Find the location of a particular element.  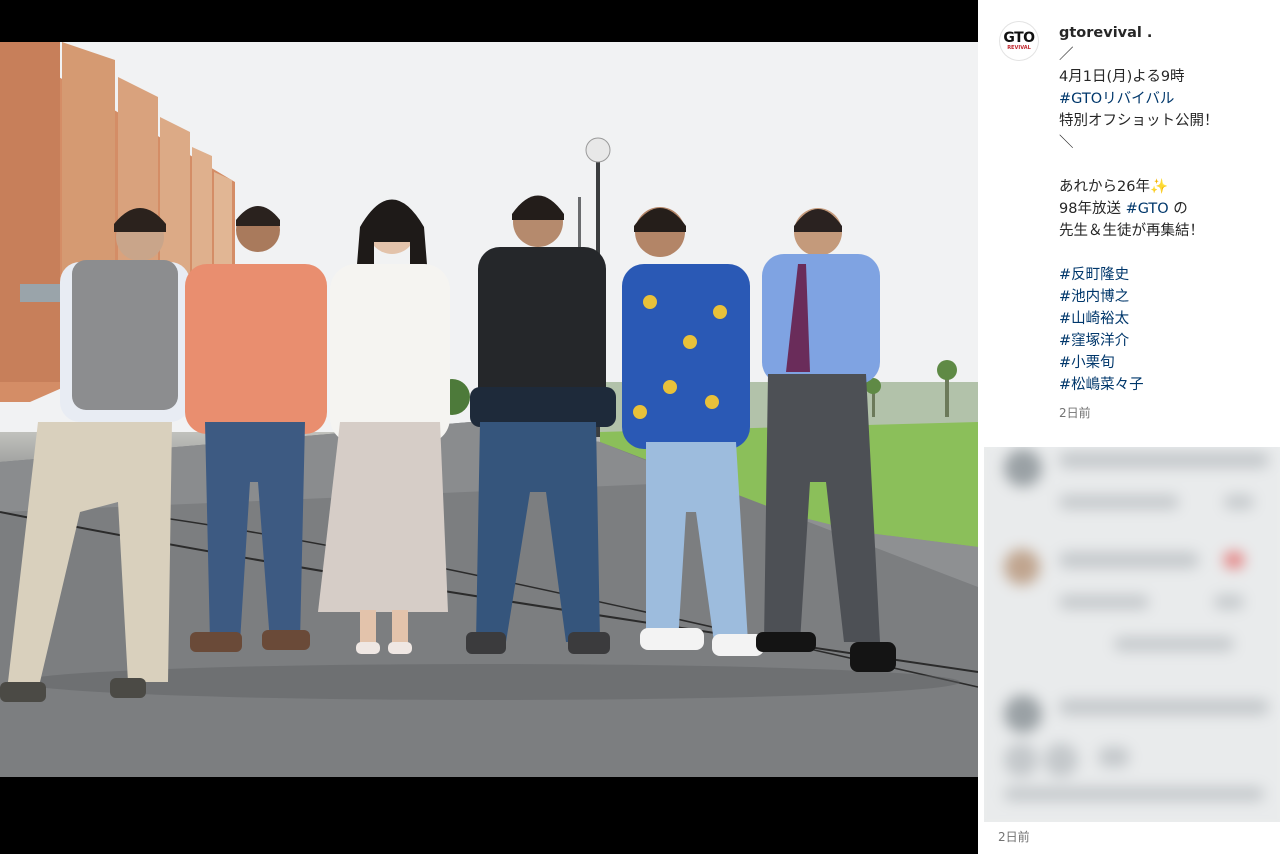

caption-broadcast-post: の is located at coordinates (1178, 209).